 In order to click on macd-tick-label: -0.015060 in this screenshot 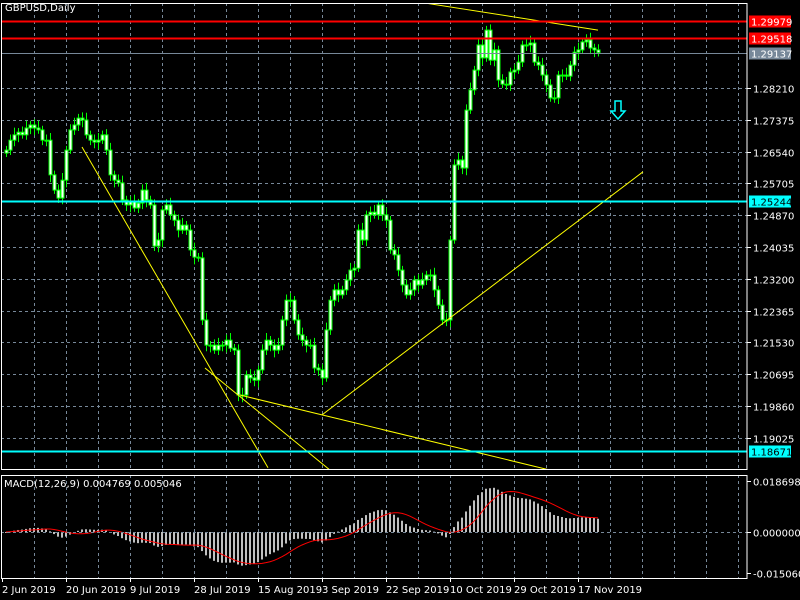, I will do `click(776, 575)`.